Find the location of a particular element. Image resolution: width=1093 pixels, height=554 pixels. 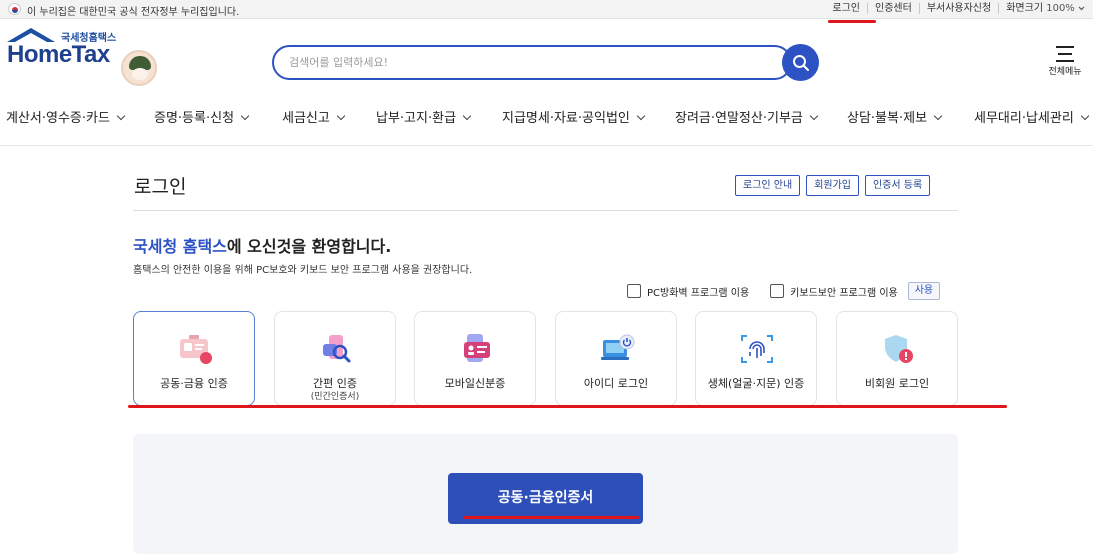

zoom-label: 화면크기 is located at coordinates (1025, 8).